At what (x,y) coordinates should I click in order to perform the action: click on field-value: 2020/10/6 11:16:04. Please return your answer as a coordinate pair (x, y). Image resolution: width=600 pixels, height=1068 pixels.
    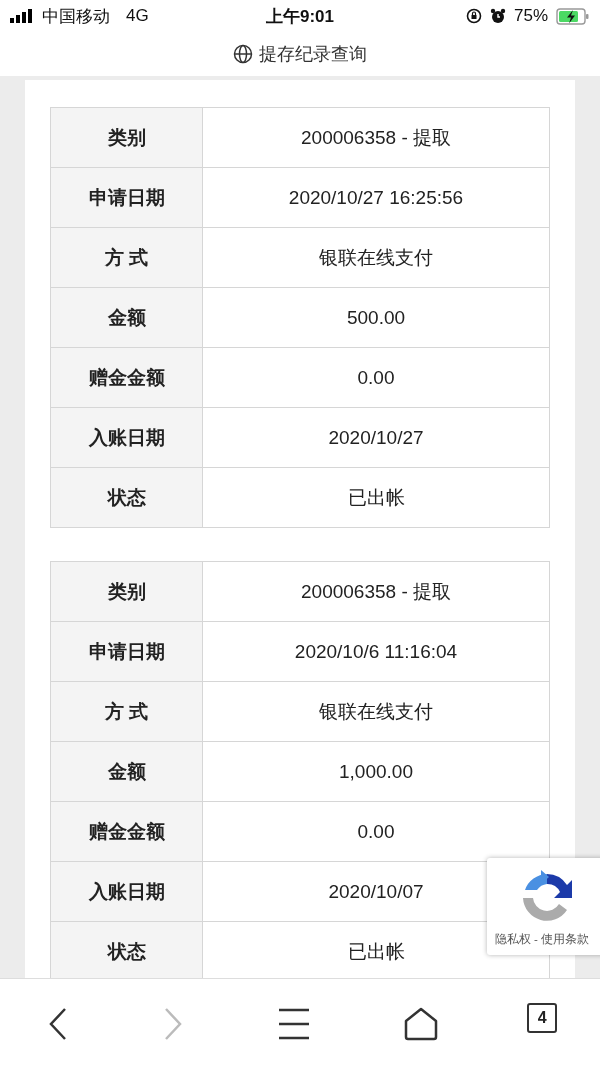
    Looking at the image, I should click on (376, 651).